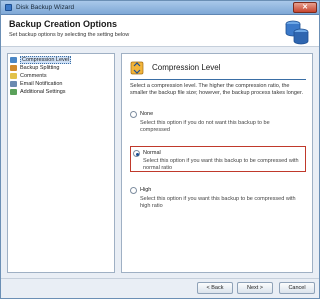 This screenshot has height=299, width=320. I want to click on nav-item-label: Email Notification, so click(41, 84).